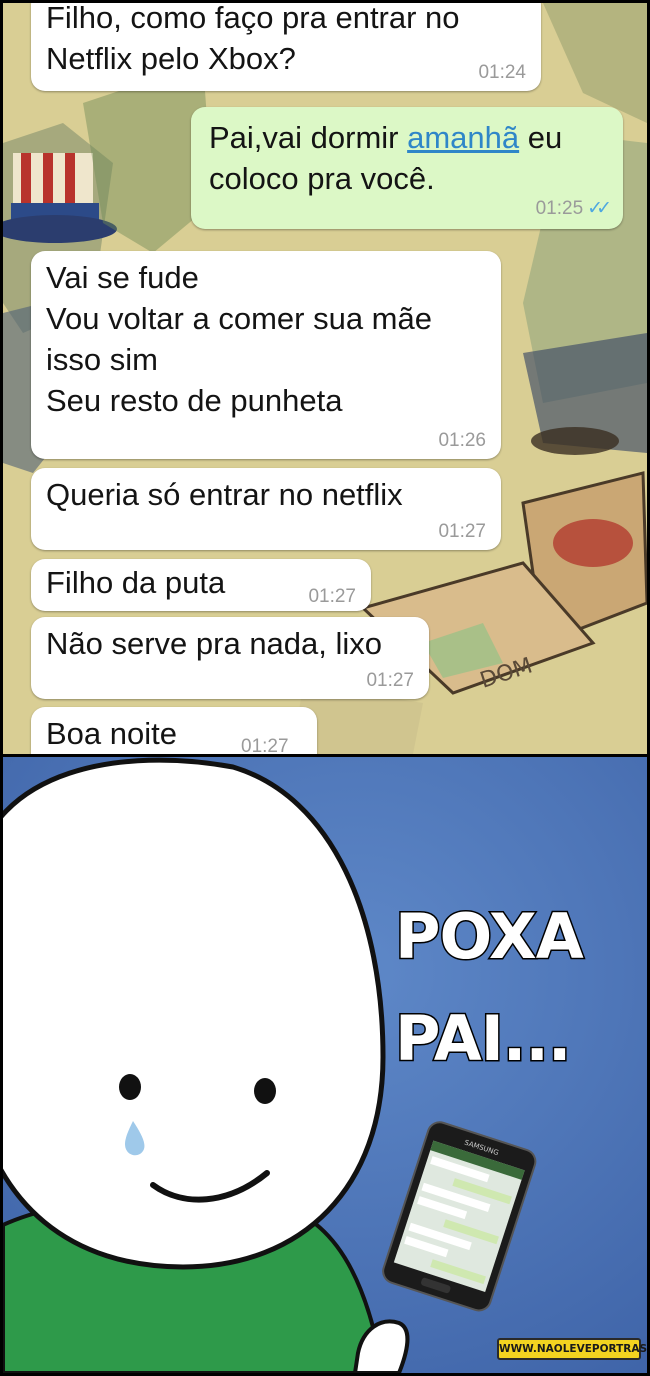 This screenshot has height=1376, width=650. I want to click on message-text: Não serve pra nada, lixo, so click(214, 643).